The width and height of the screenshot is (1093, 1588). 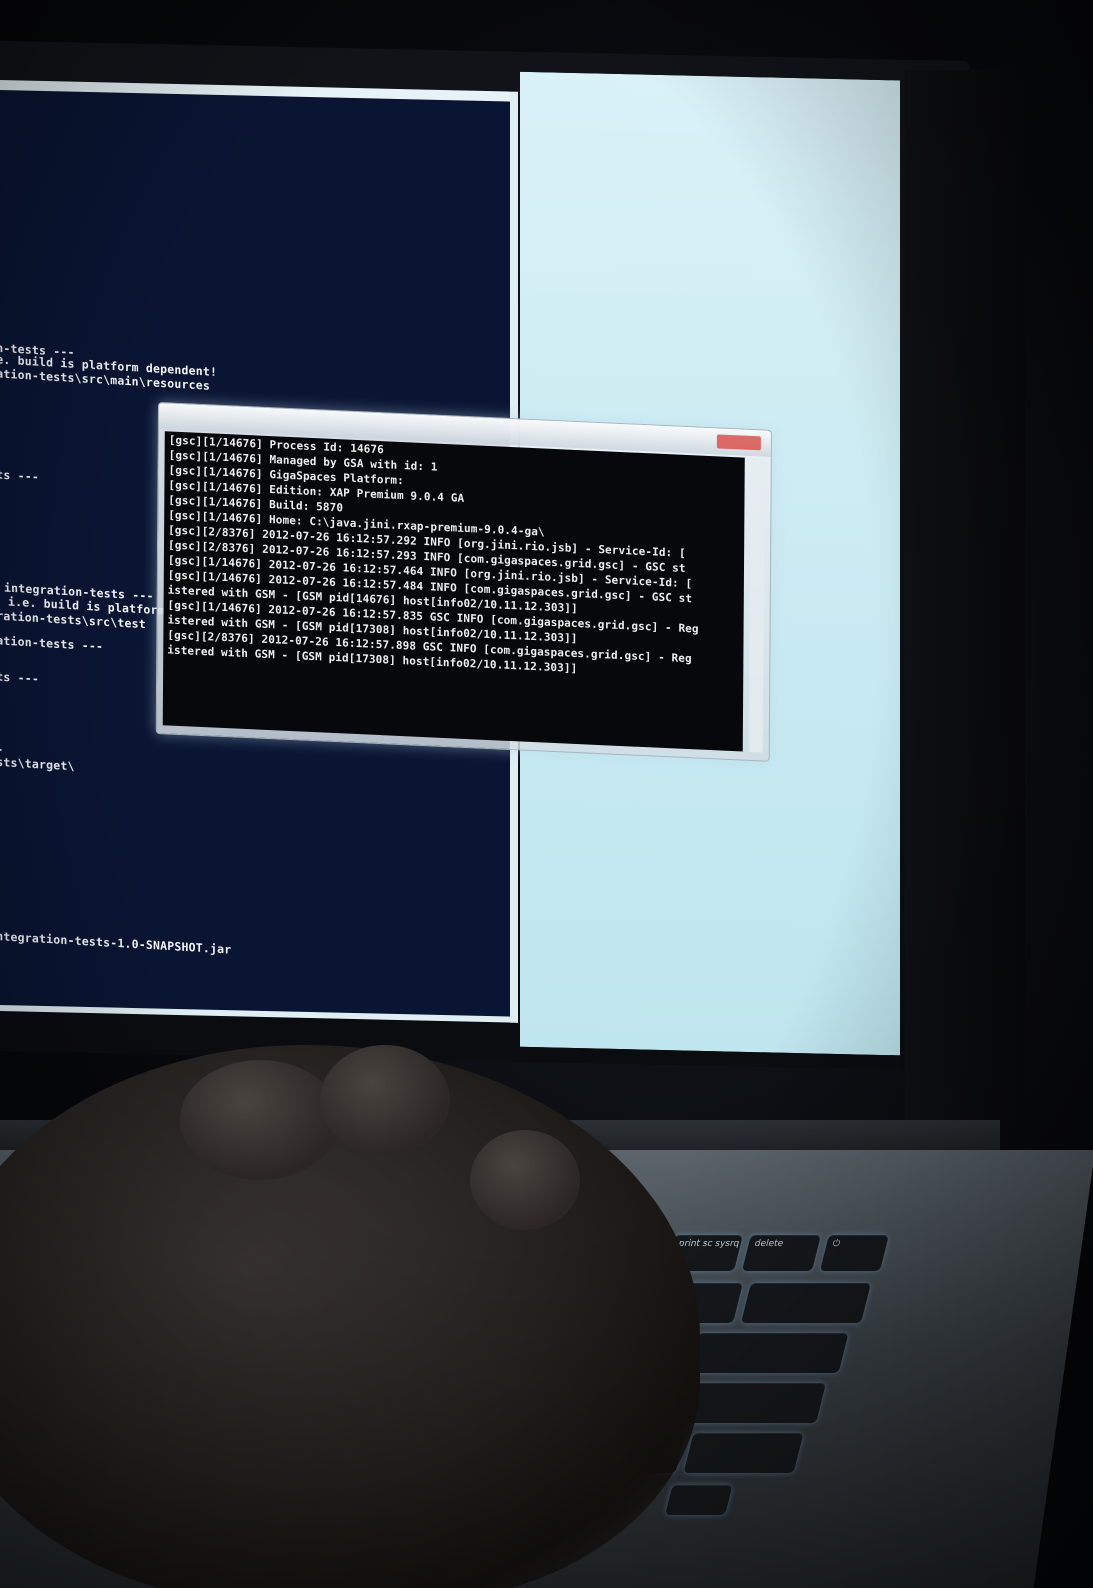 What do you see at coordinates (769, 1244) in the screenshot?
I see `key-label: delete` at bounding box center [769, 1244].